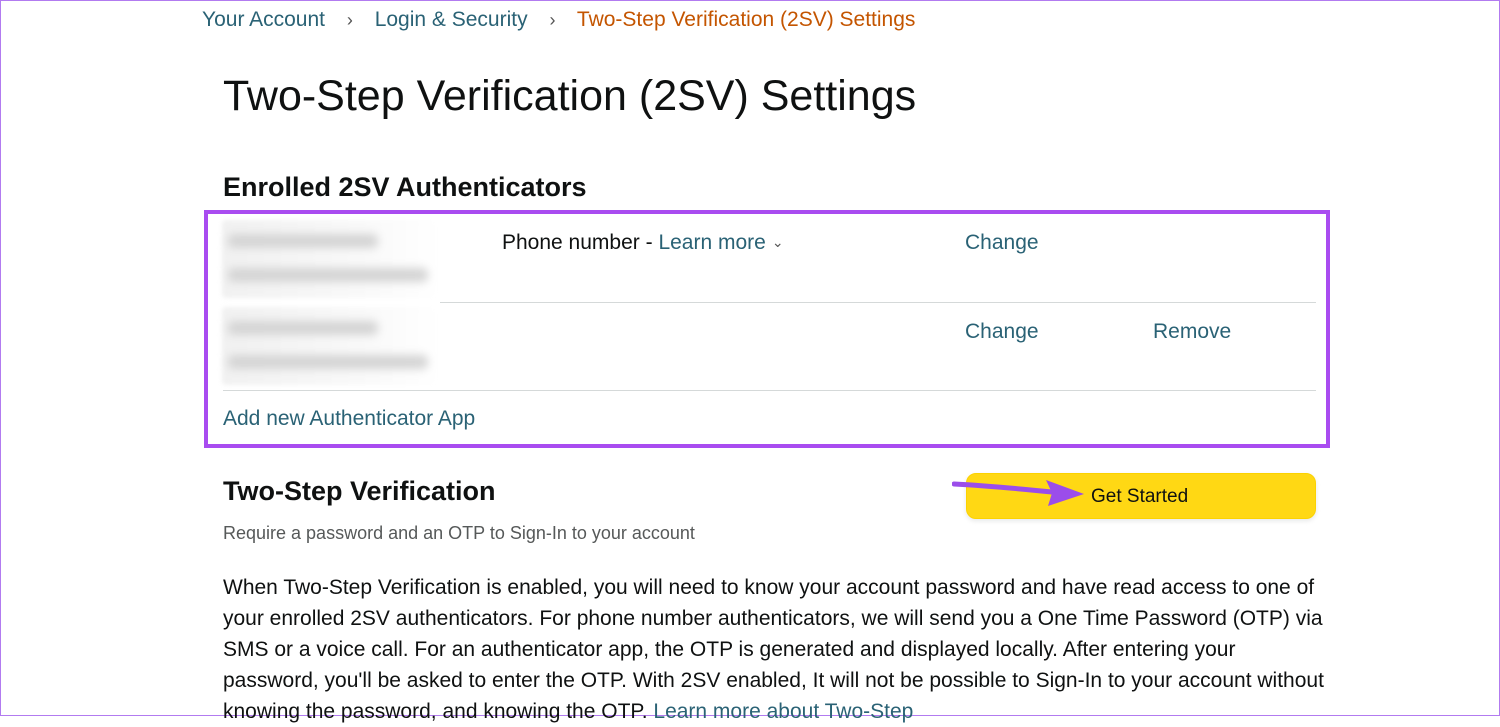 The image size is (1500, 727). I want to click on breadcrumb-login-security: Login & Security, so click(451, 19).